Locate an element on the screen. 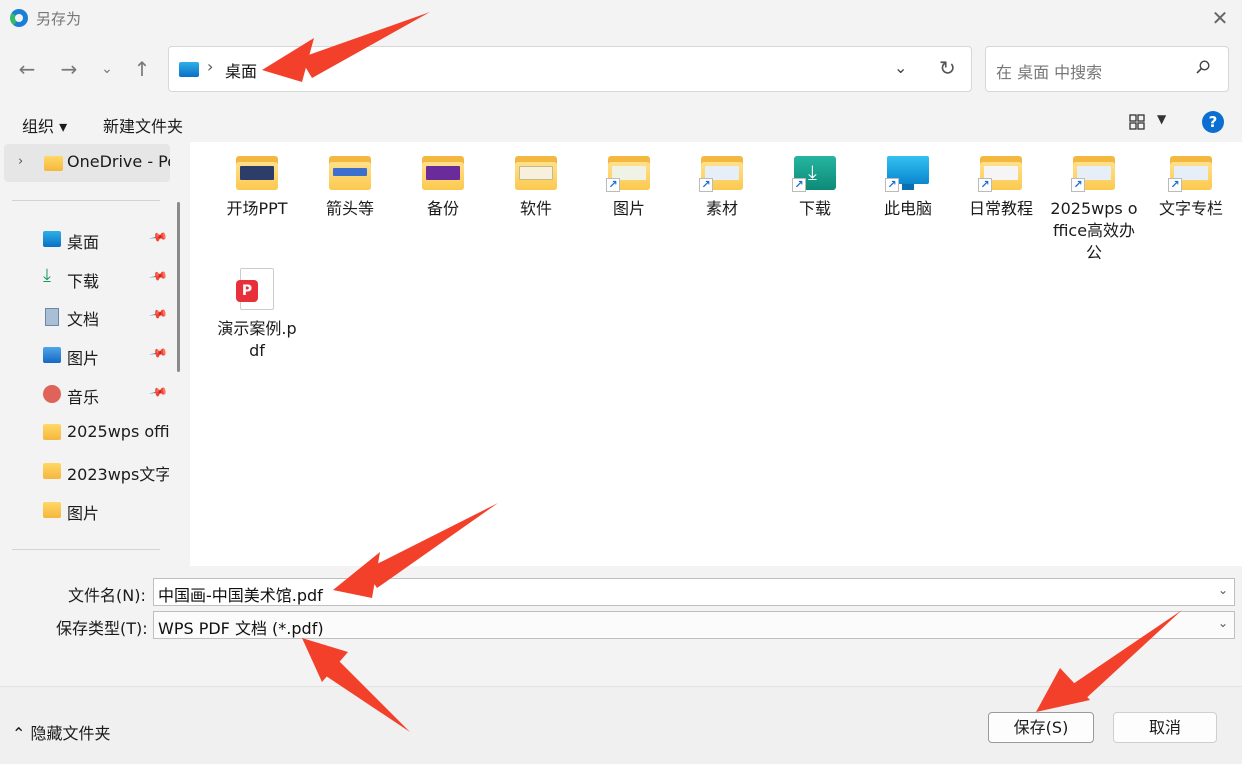 The image size is (1242, 764). up-button: ↑ is located at coordinates (142, 69).